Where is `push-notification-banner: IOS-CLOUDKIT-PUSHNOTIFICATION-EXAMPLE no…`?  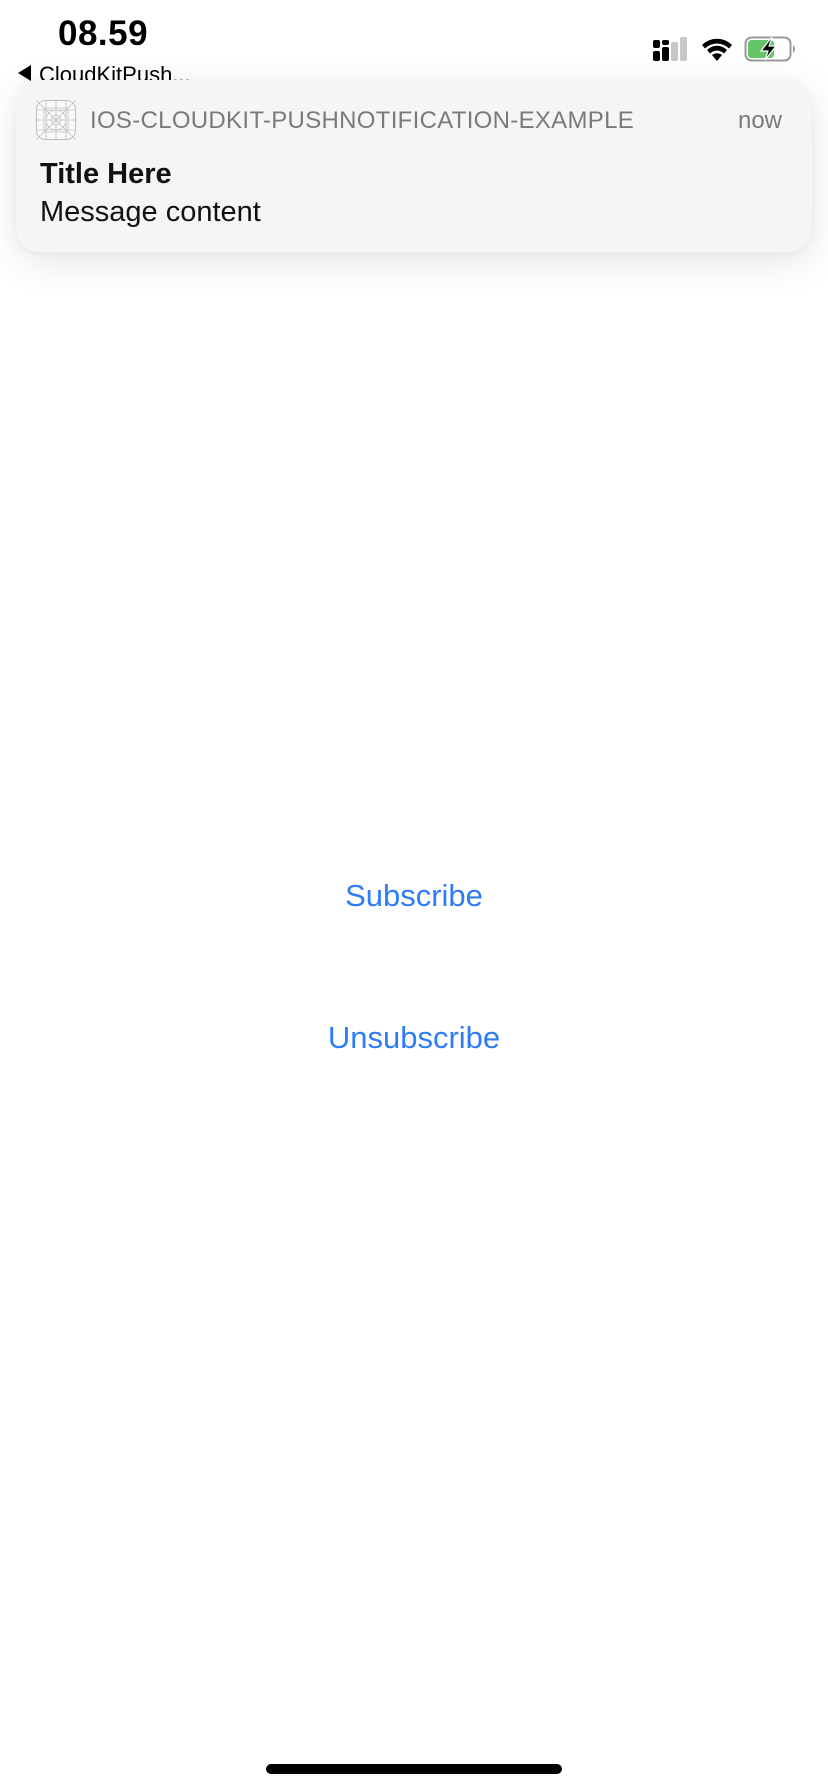
push-notification-banner: IOS-CLOUDKIT-PUSHNOTIFICATION-EXAMPLE no… is located at coordinates (414, 166).